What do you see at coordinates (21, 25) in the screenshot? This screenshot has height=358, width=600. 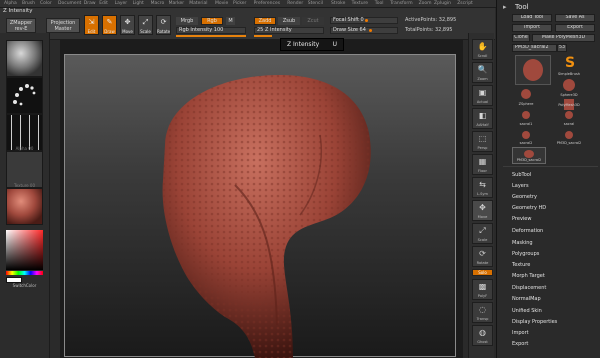 I see `zmapper-button: ZMapper rev-E` at bounding box center [21, 25].